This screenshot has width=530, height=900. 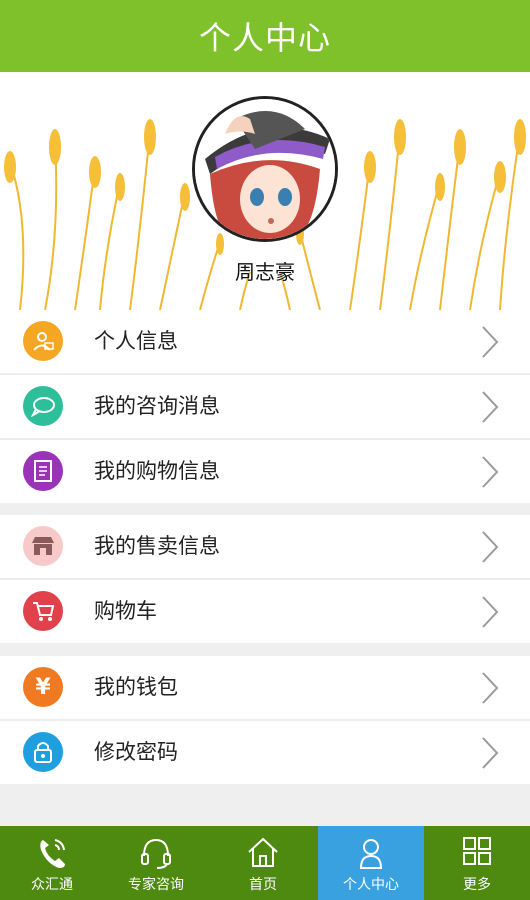 What do you see at coordinates (157, 471) in the screenshot?
I see `menu-item-label: 我的购物信息` at bounding box center [157, 471].